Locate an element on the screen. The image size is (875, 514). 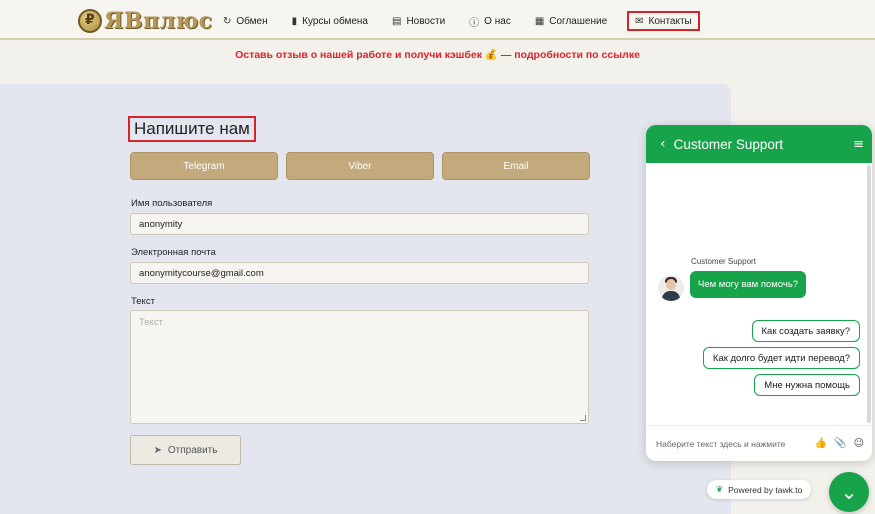
nav-item-agreement: ▦ Соглашение is located at coordinates (571, 21).